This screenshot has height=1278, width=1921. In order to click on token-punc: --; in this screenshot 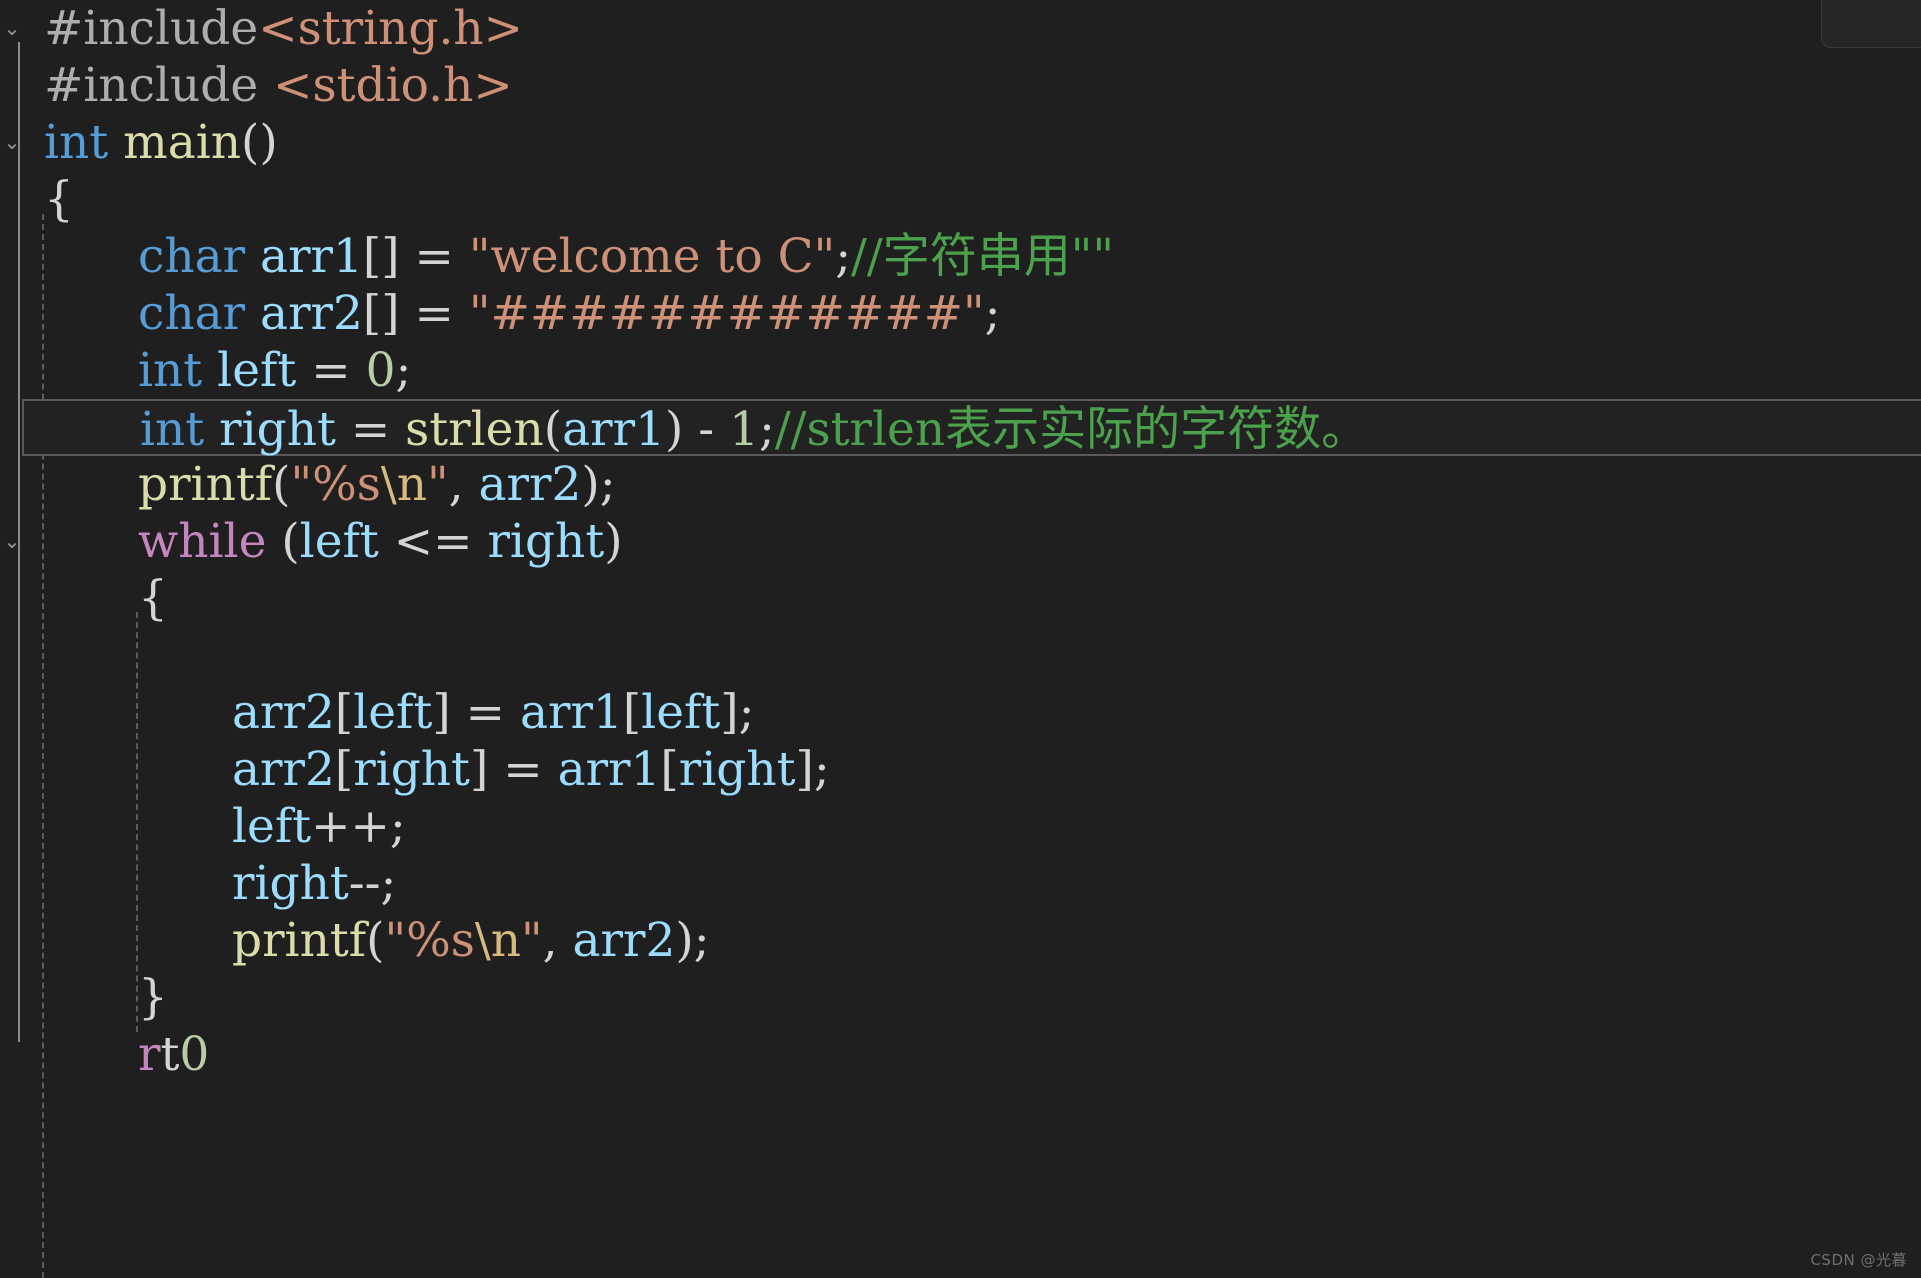, I will do `click(372, 883)`.